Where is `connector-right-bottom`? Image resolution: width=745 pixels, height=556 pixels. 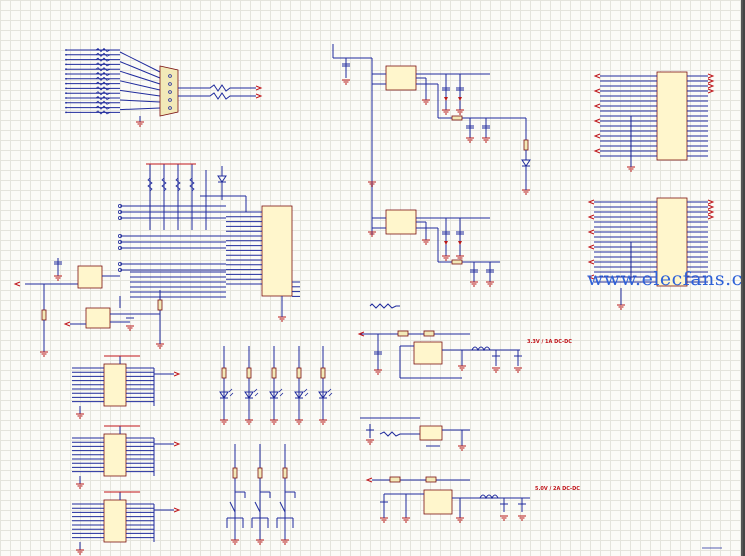 connector-right-bottom is located at coordinates (651, 253).